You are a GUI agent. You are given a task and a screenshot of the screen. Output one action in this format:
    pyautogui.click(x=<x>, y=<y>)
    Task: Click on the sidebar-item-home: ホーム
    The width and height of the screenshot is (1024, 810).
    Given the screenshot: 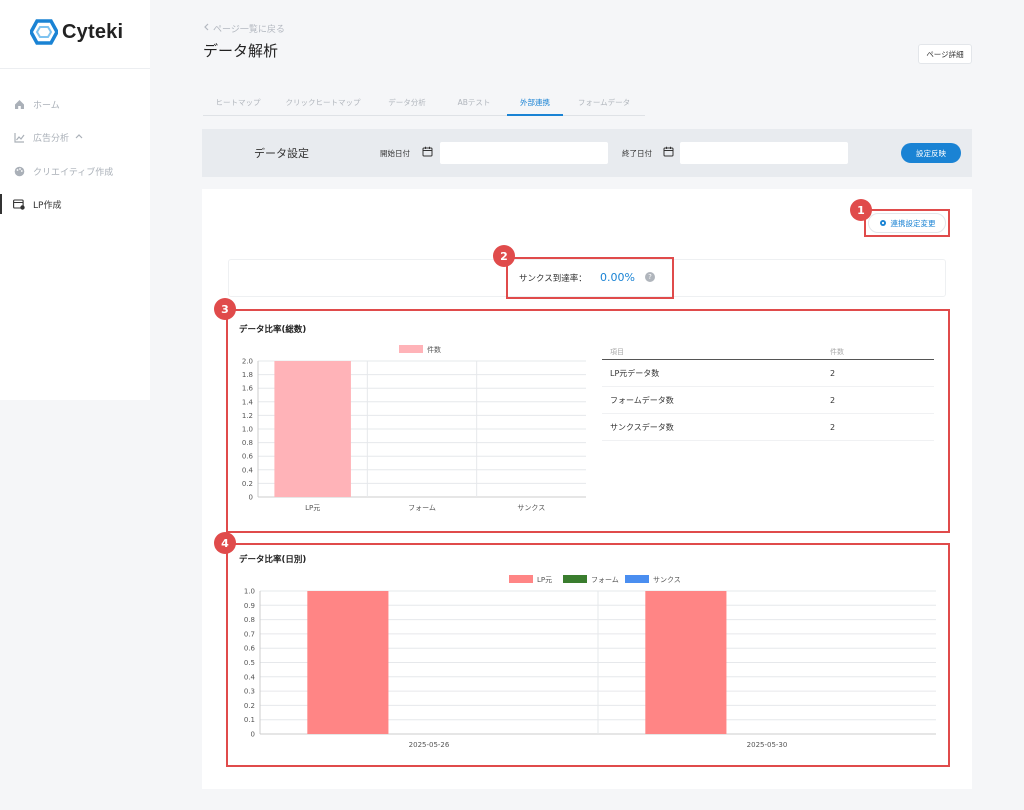 What is the action you would take?
    pyautogui.click(x=75, y=104)
    